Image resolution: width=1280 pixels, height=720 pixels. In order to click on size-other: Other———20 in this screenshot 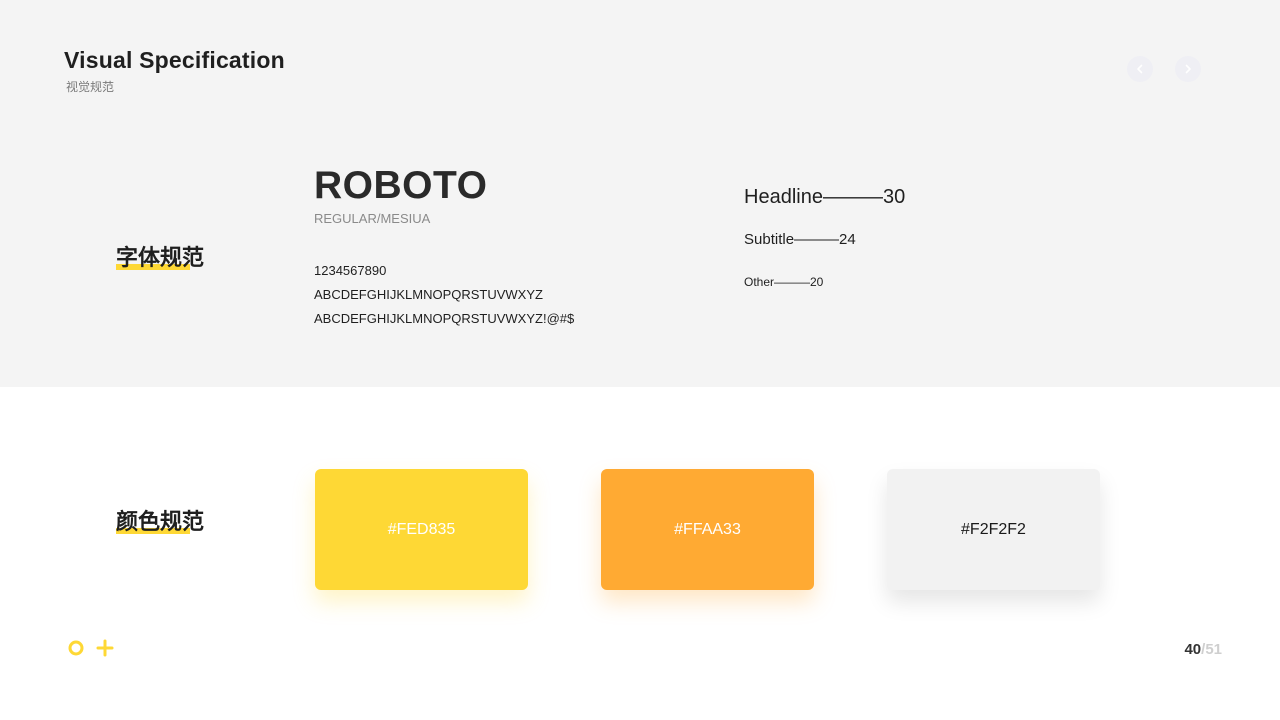, I will do `click(784, 282)`.